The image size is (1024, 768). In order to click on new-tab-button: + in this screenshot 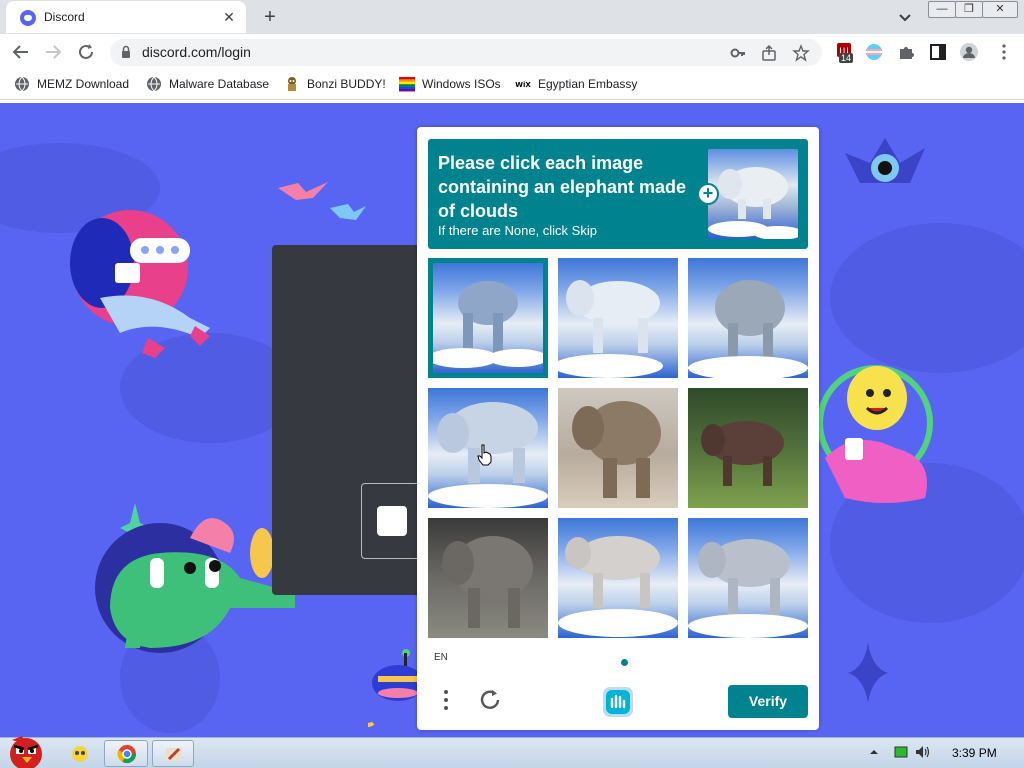, I will do `click(270, 17)`.